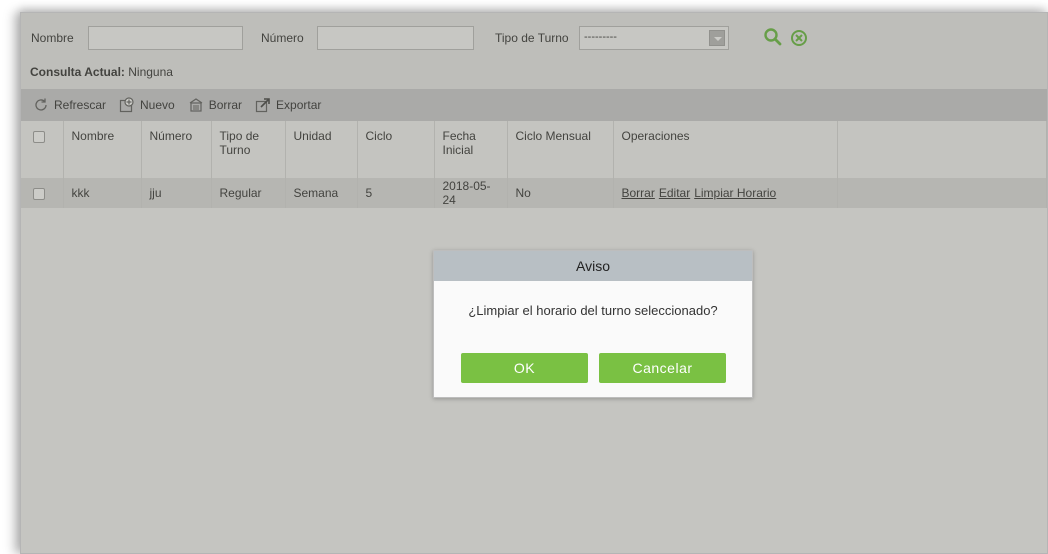  I want to click on cell-operaciones: Borrar Editar Limpiar Horario, so click(725, 193).